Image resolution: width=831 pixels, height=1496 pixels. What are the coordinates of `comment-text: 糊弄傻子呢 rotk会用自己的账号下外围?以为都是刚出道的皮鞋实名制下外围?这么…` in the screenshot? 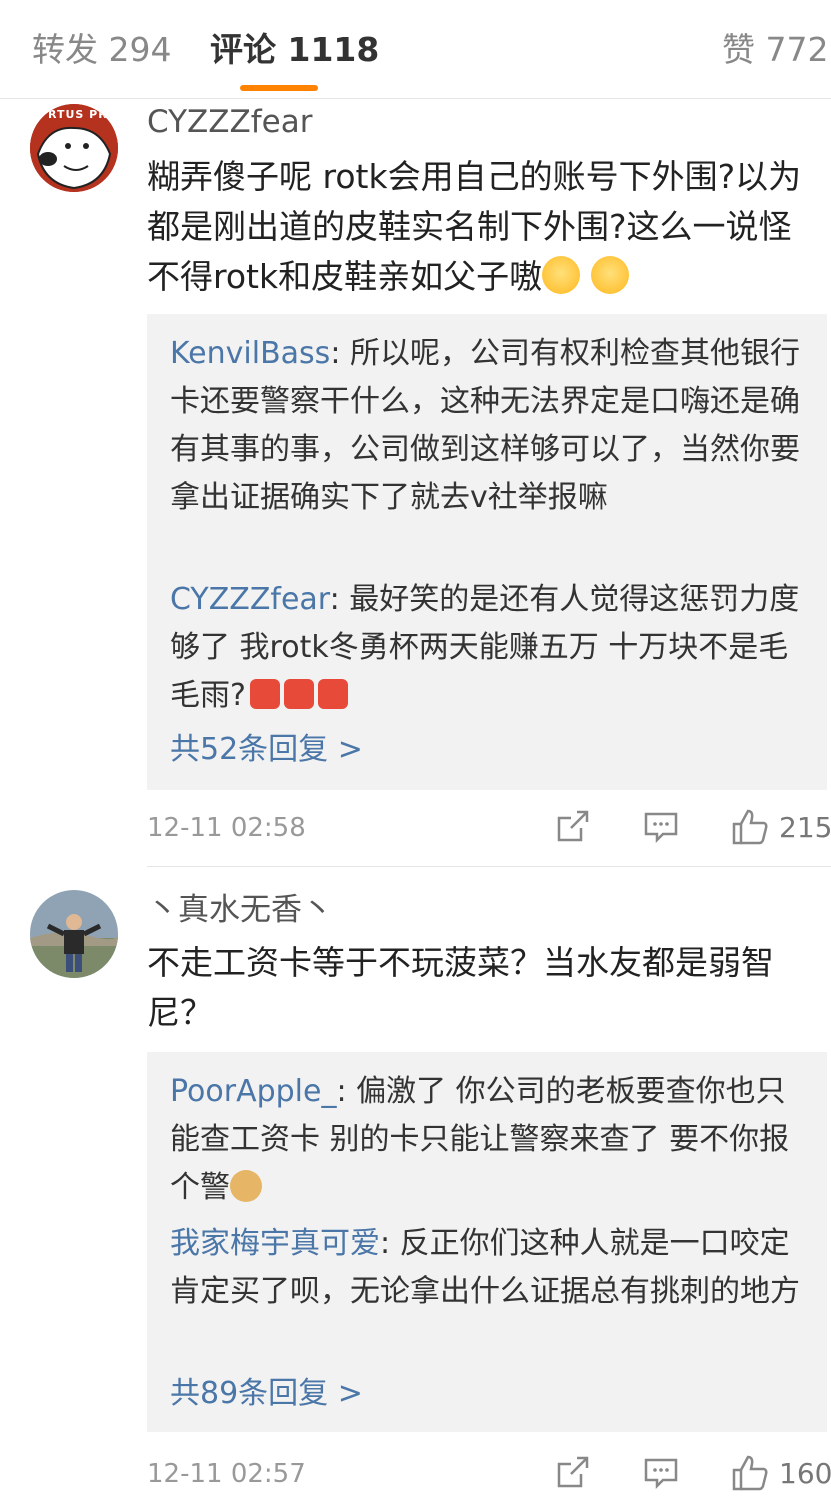 It's located at (485, 227).